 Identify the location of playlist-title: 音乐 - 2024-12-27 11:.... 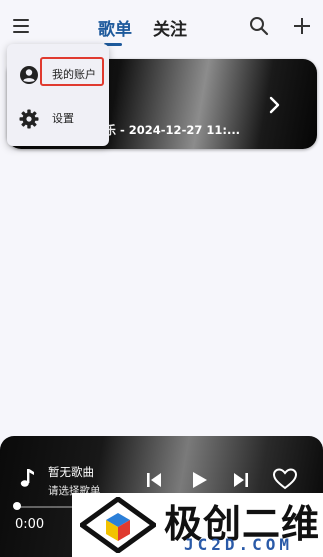
(167, 130).